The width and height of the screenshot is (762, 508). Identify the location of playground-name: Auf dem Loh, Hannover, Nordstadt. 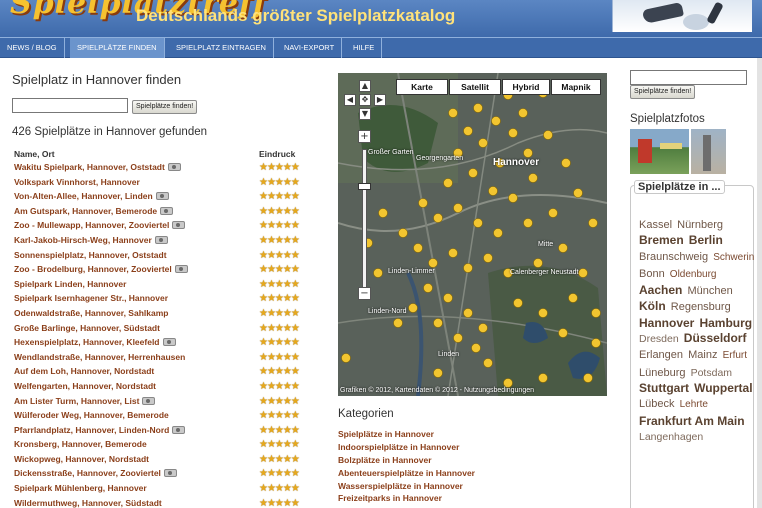
(84, 371).